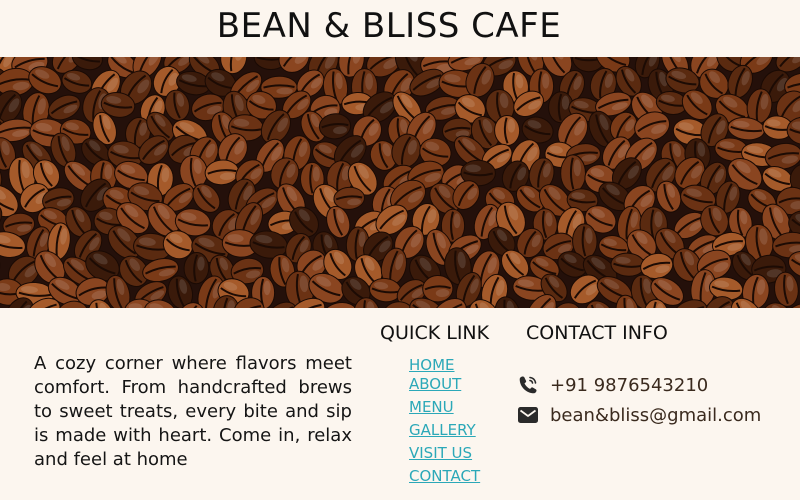 The height and width of the screenshot is (500, 800). Describe the element at coordinates (629, 385) in the screenshot. I see `contact-phone: +91 9876543210` at that location.